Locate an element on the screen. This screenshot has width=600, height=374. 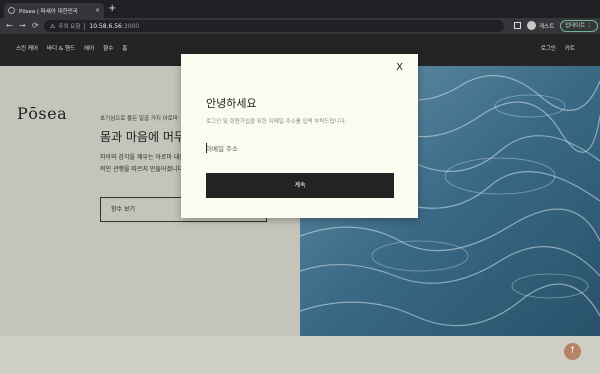
continue-button: 계속 is located at coordinates (300, 185).